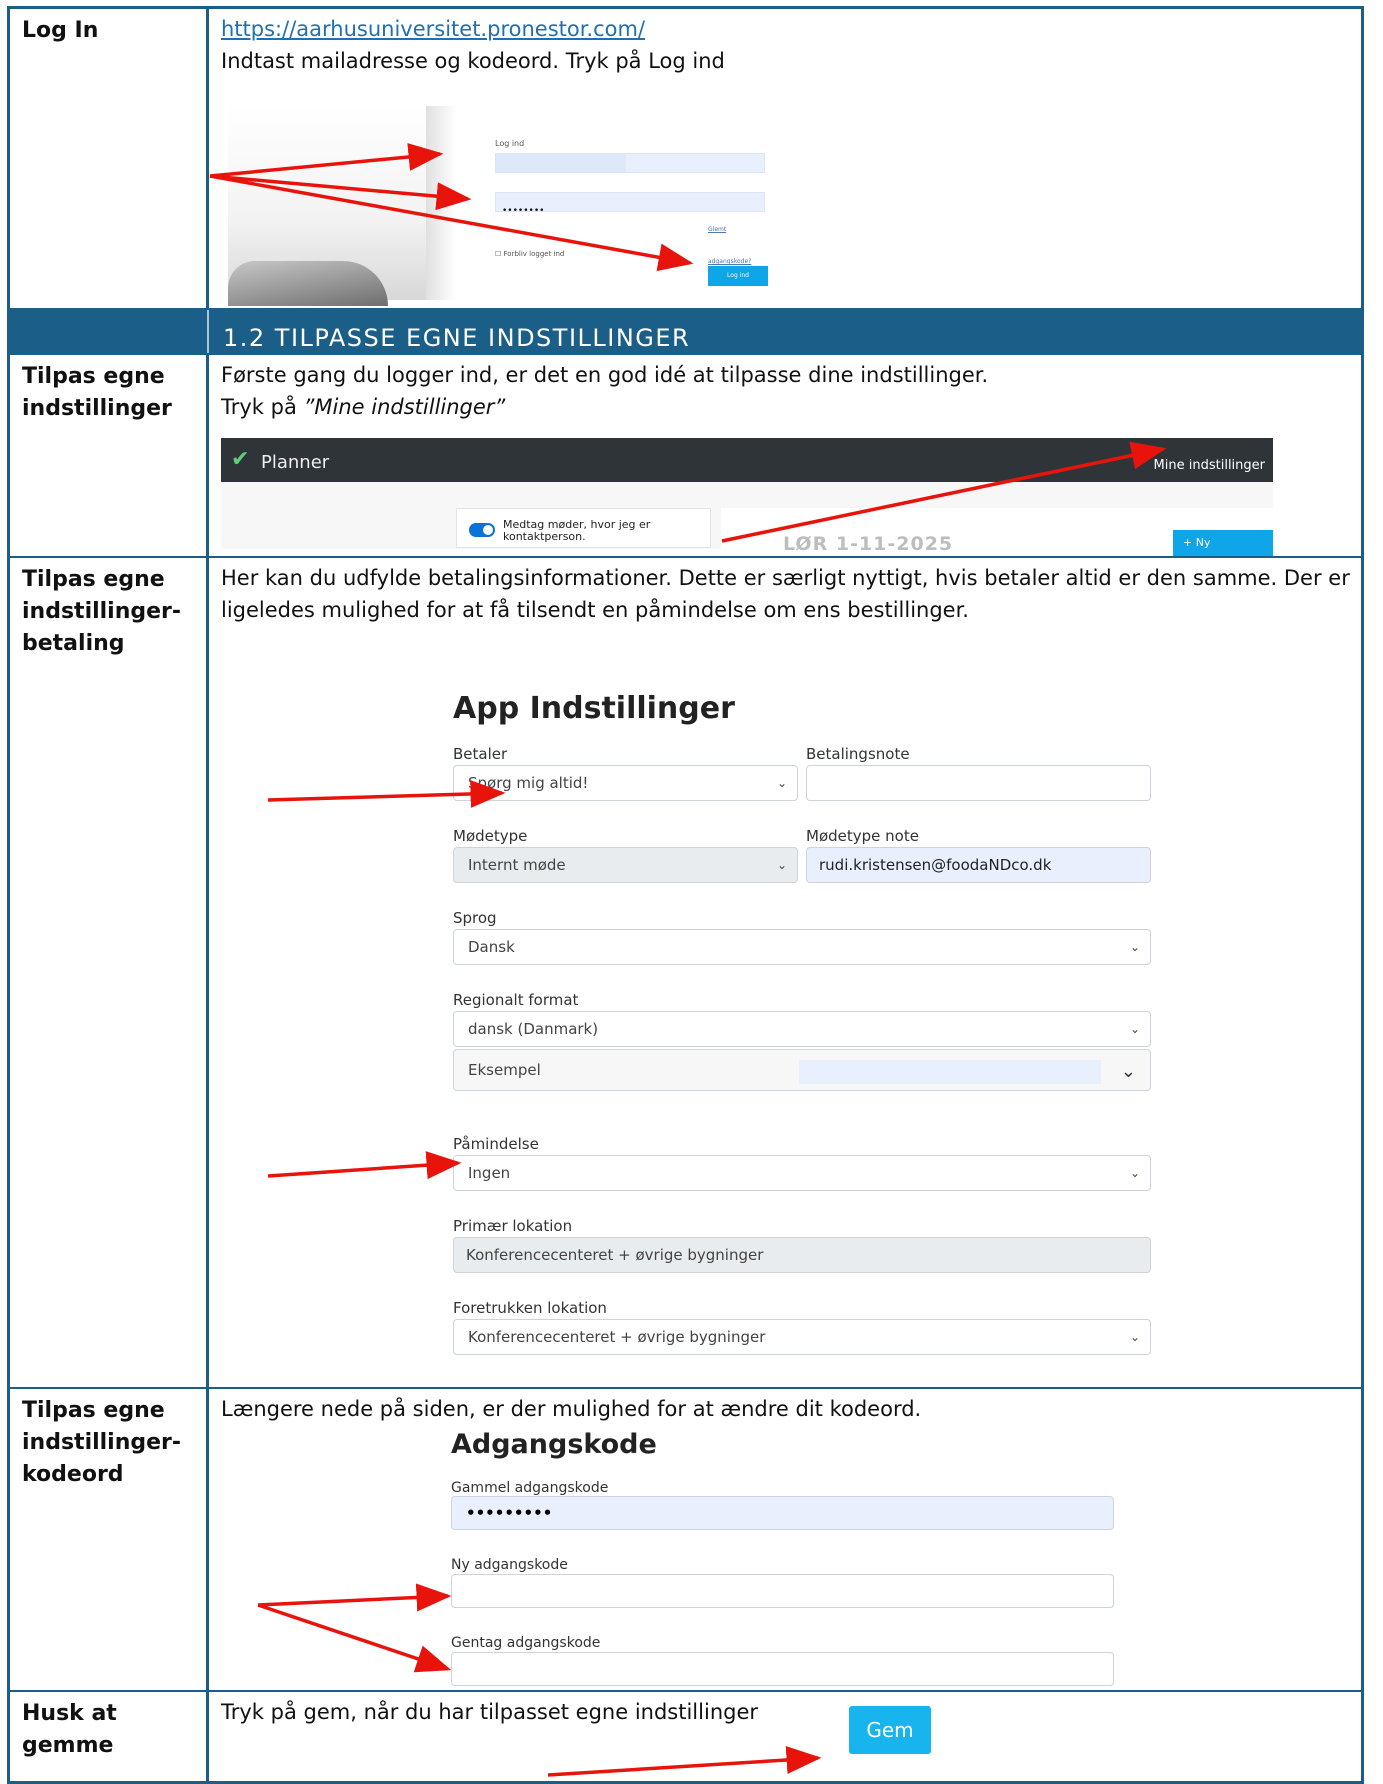  I want to click on login-url-link: https://aarhusuniversitet.pronestor.com/, so click(433, 29).